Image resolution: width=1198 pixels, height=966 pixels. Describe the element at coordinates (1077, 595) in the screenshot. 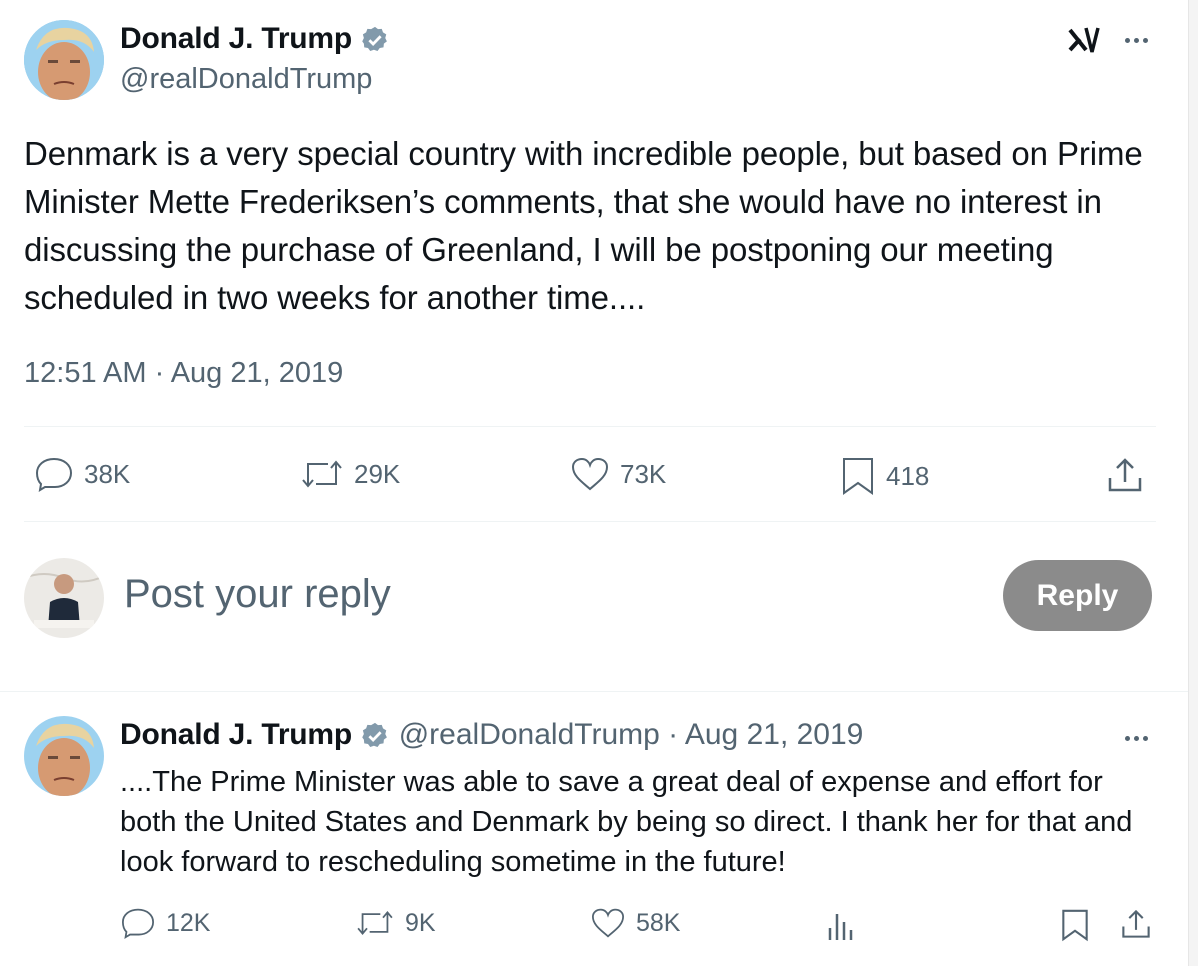

I see `reply-button: Reply` at that location.